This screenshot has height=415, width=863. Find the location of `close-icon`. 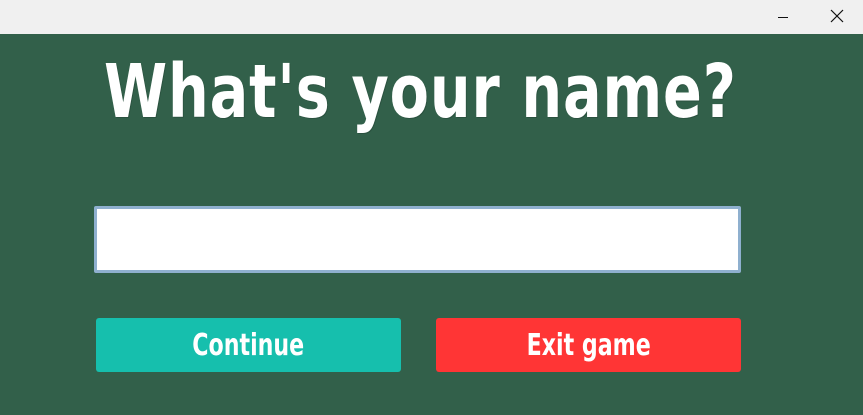

close-icon is located at coordinates (837, 17).